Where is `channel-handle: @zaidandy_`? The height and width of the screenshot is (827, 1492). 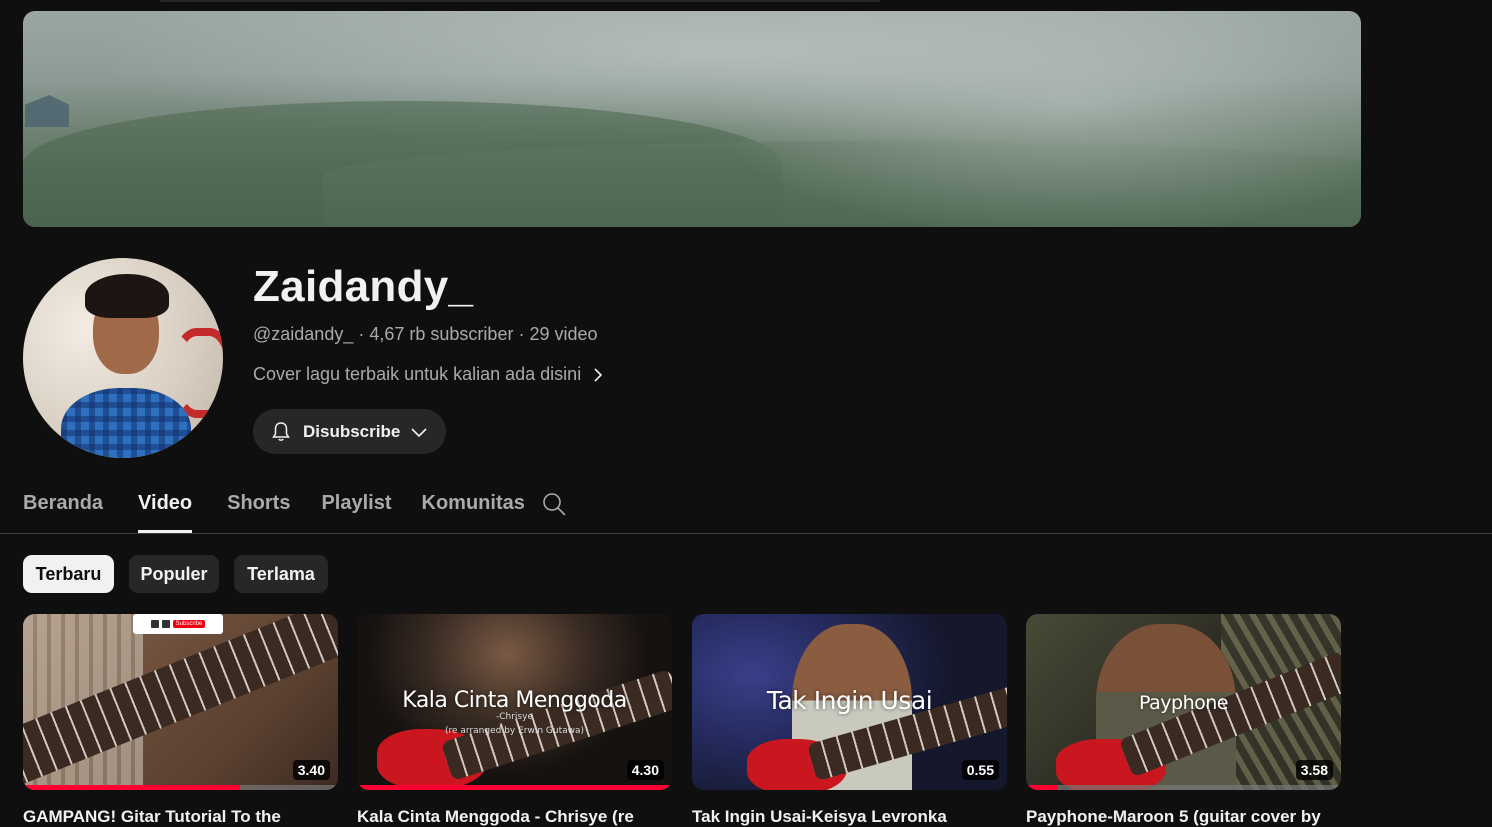
channel-handle: @zaidandy_ is located at coordinates (303, 334).